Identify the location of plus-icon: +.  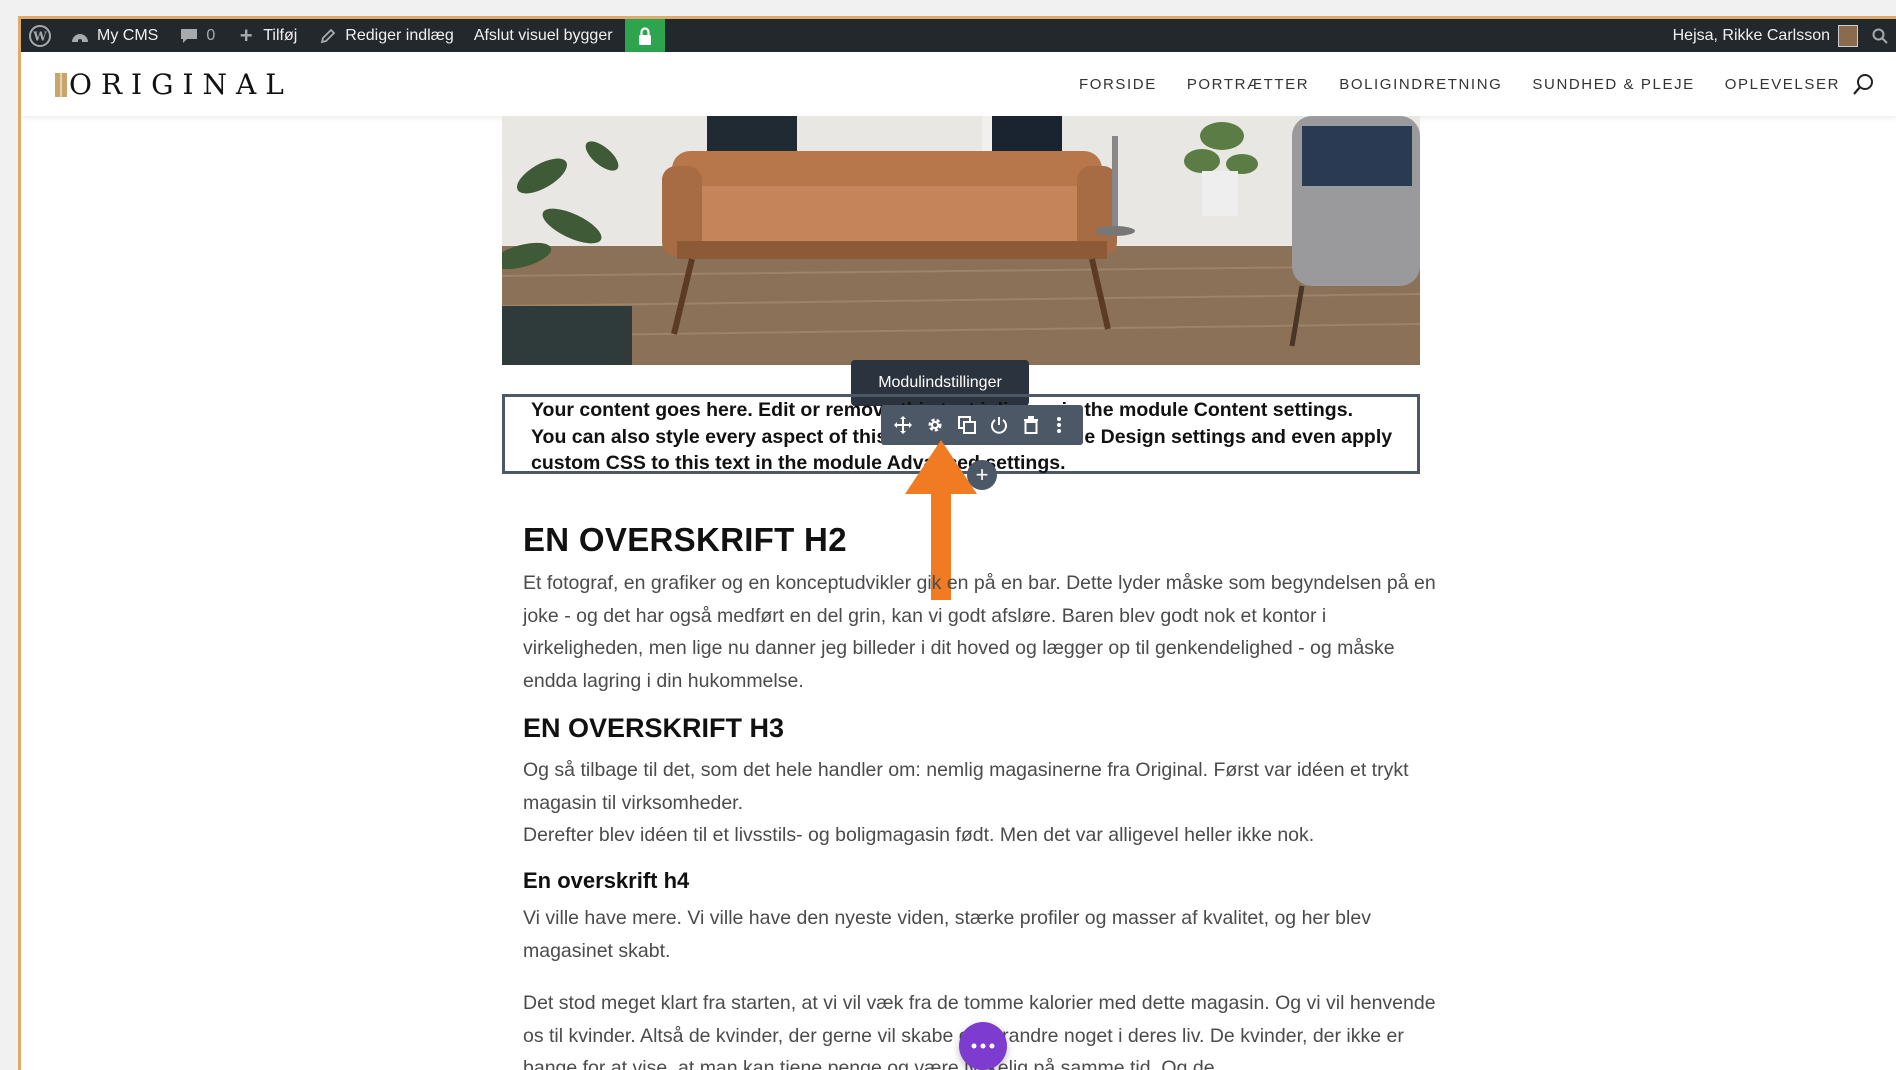
(246, 35).